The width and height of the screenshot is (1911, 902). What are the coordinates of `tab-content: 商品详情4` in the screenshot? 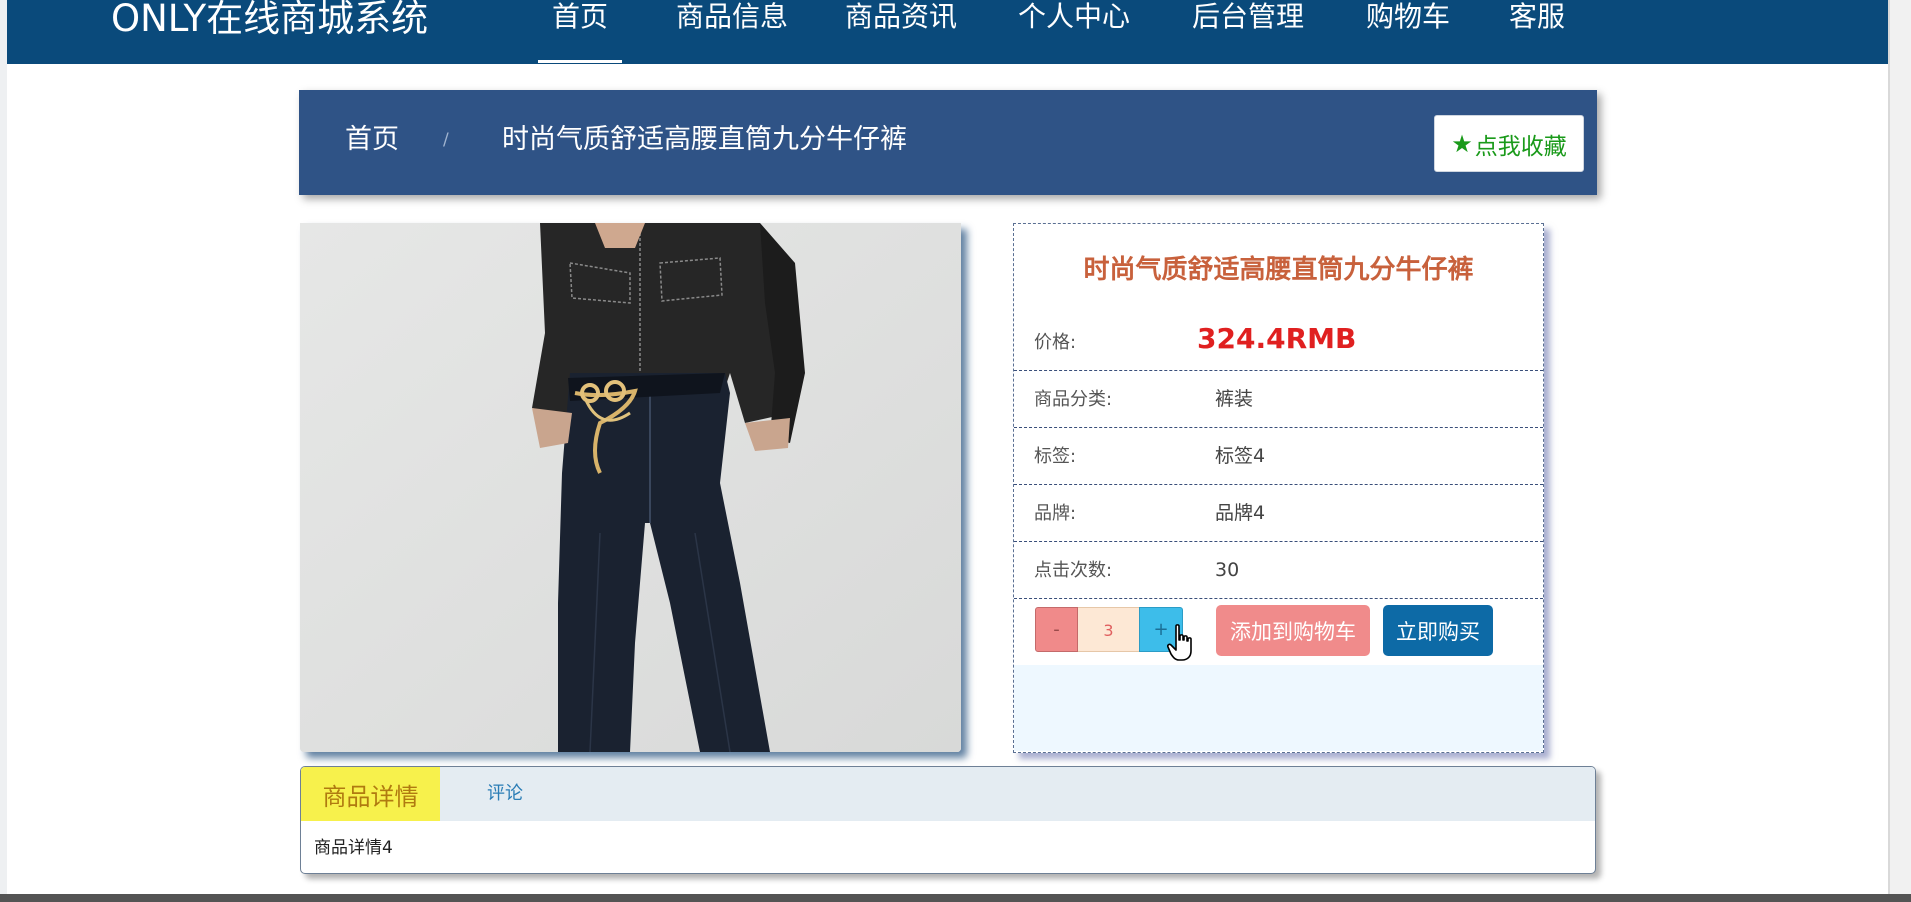 It's located at (353, 848).